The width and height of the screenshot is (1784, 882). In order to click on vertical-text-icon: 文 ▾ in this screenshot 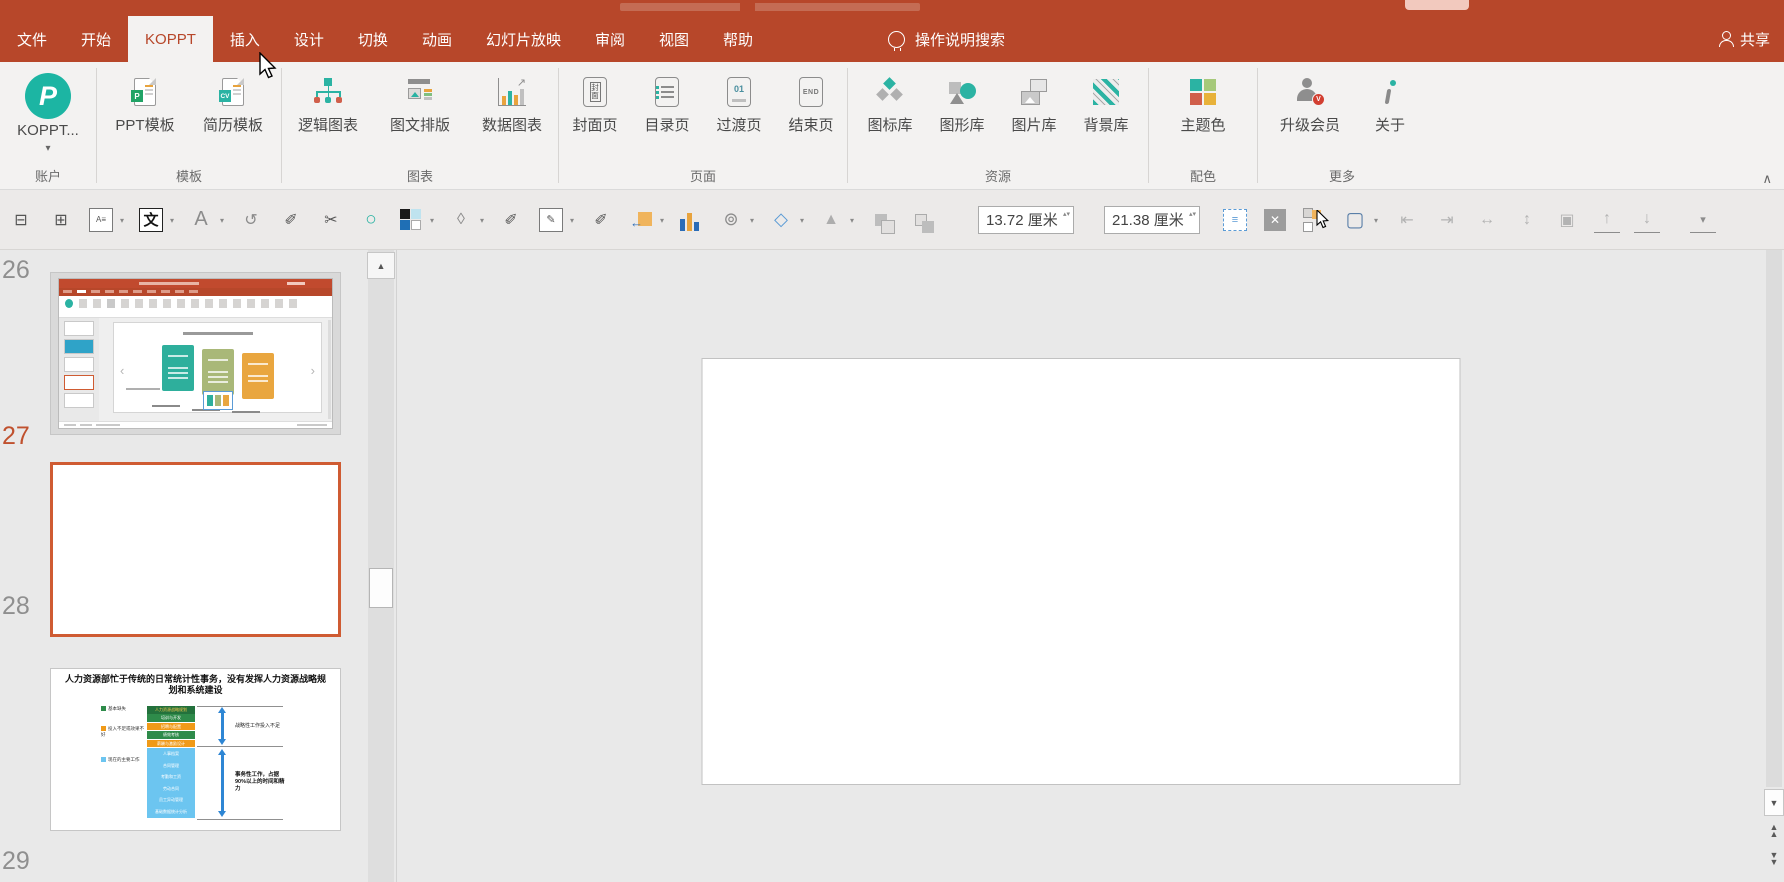, I will do `click(156, 220)`.